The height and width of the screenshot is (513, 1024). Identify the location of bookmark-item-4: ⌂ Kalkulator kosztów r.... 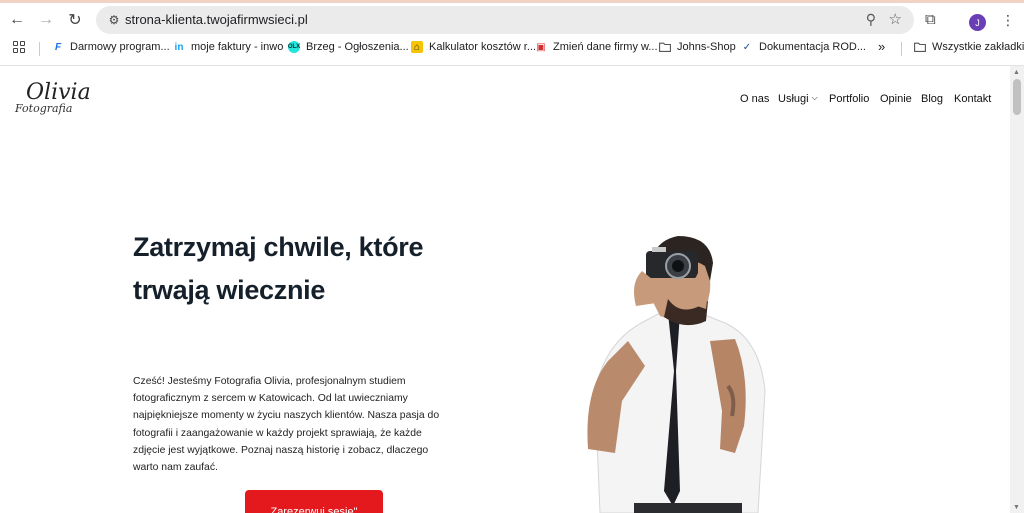
(473, 47).